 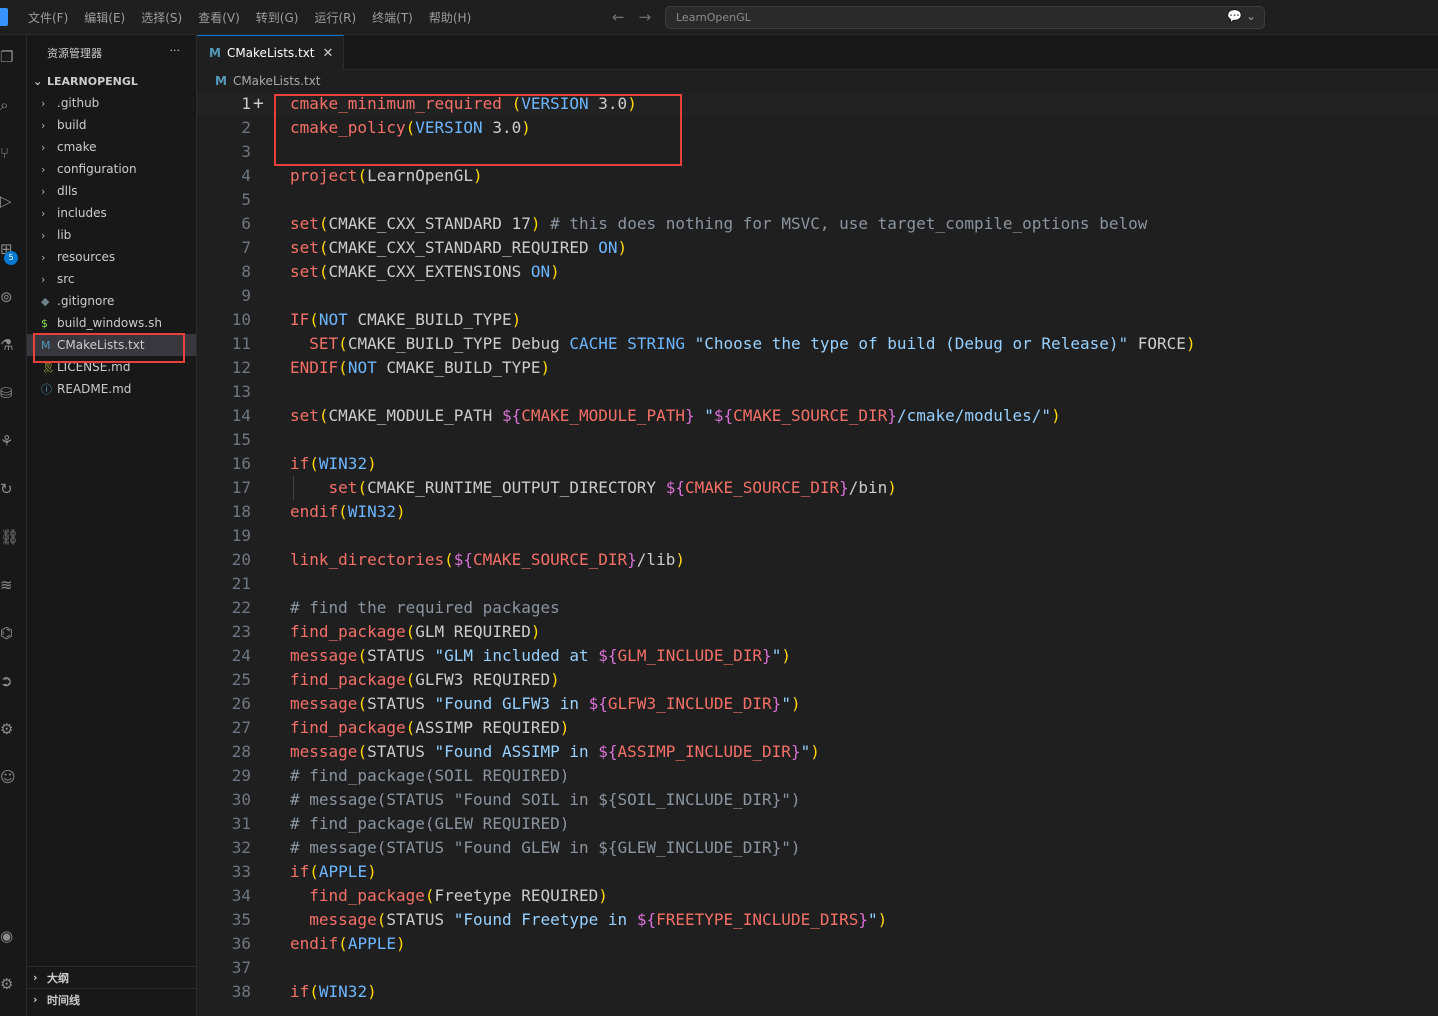 What do you see at coordinates (8, 936) in the screenshot?
I see `account-icon: ◉` at bounding box center [8, 936].